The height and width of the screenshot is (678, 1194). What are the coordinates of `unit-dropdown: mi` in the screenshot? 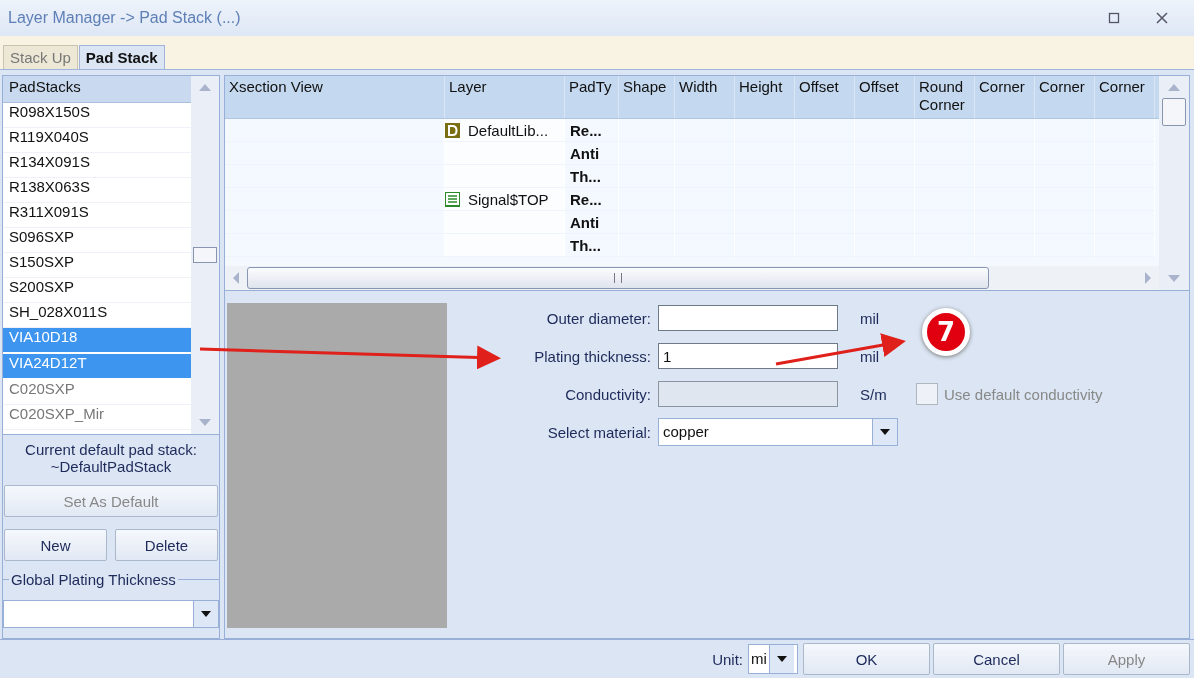 It's located at (773, 659).